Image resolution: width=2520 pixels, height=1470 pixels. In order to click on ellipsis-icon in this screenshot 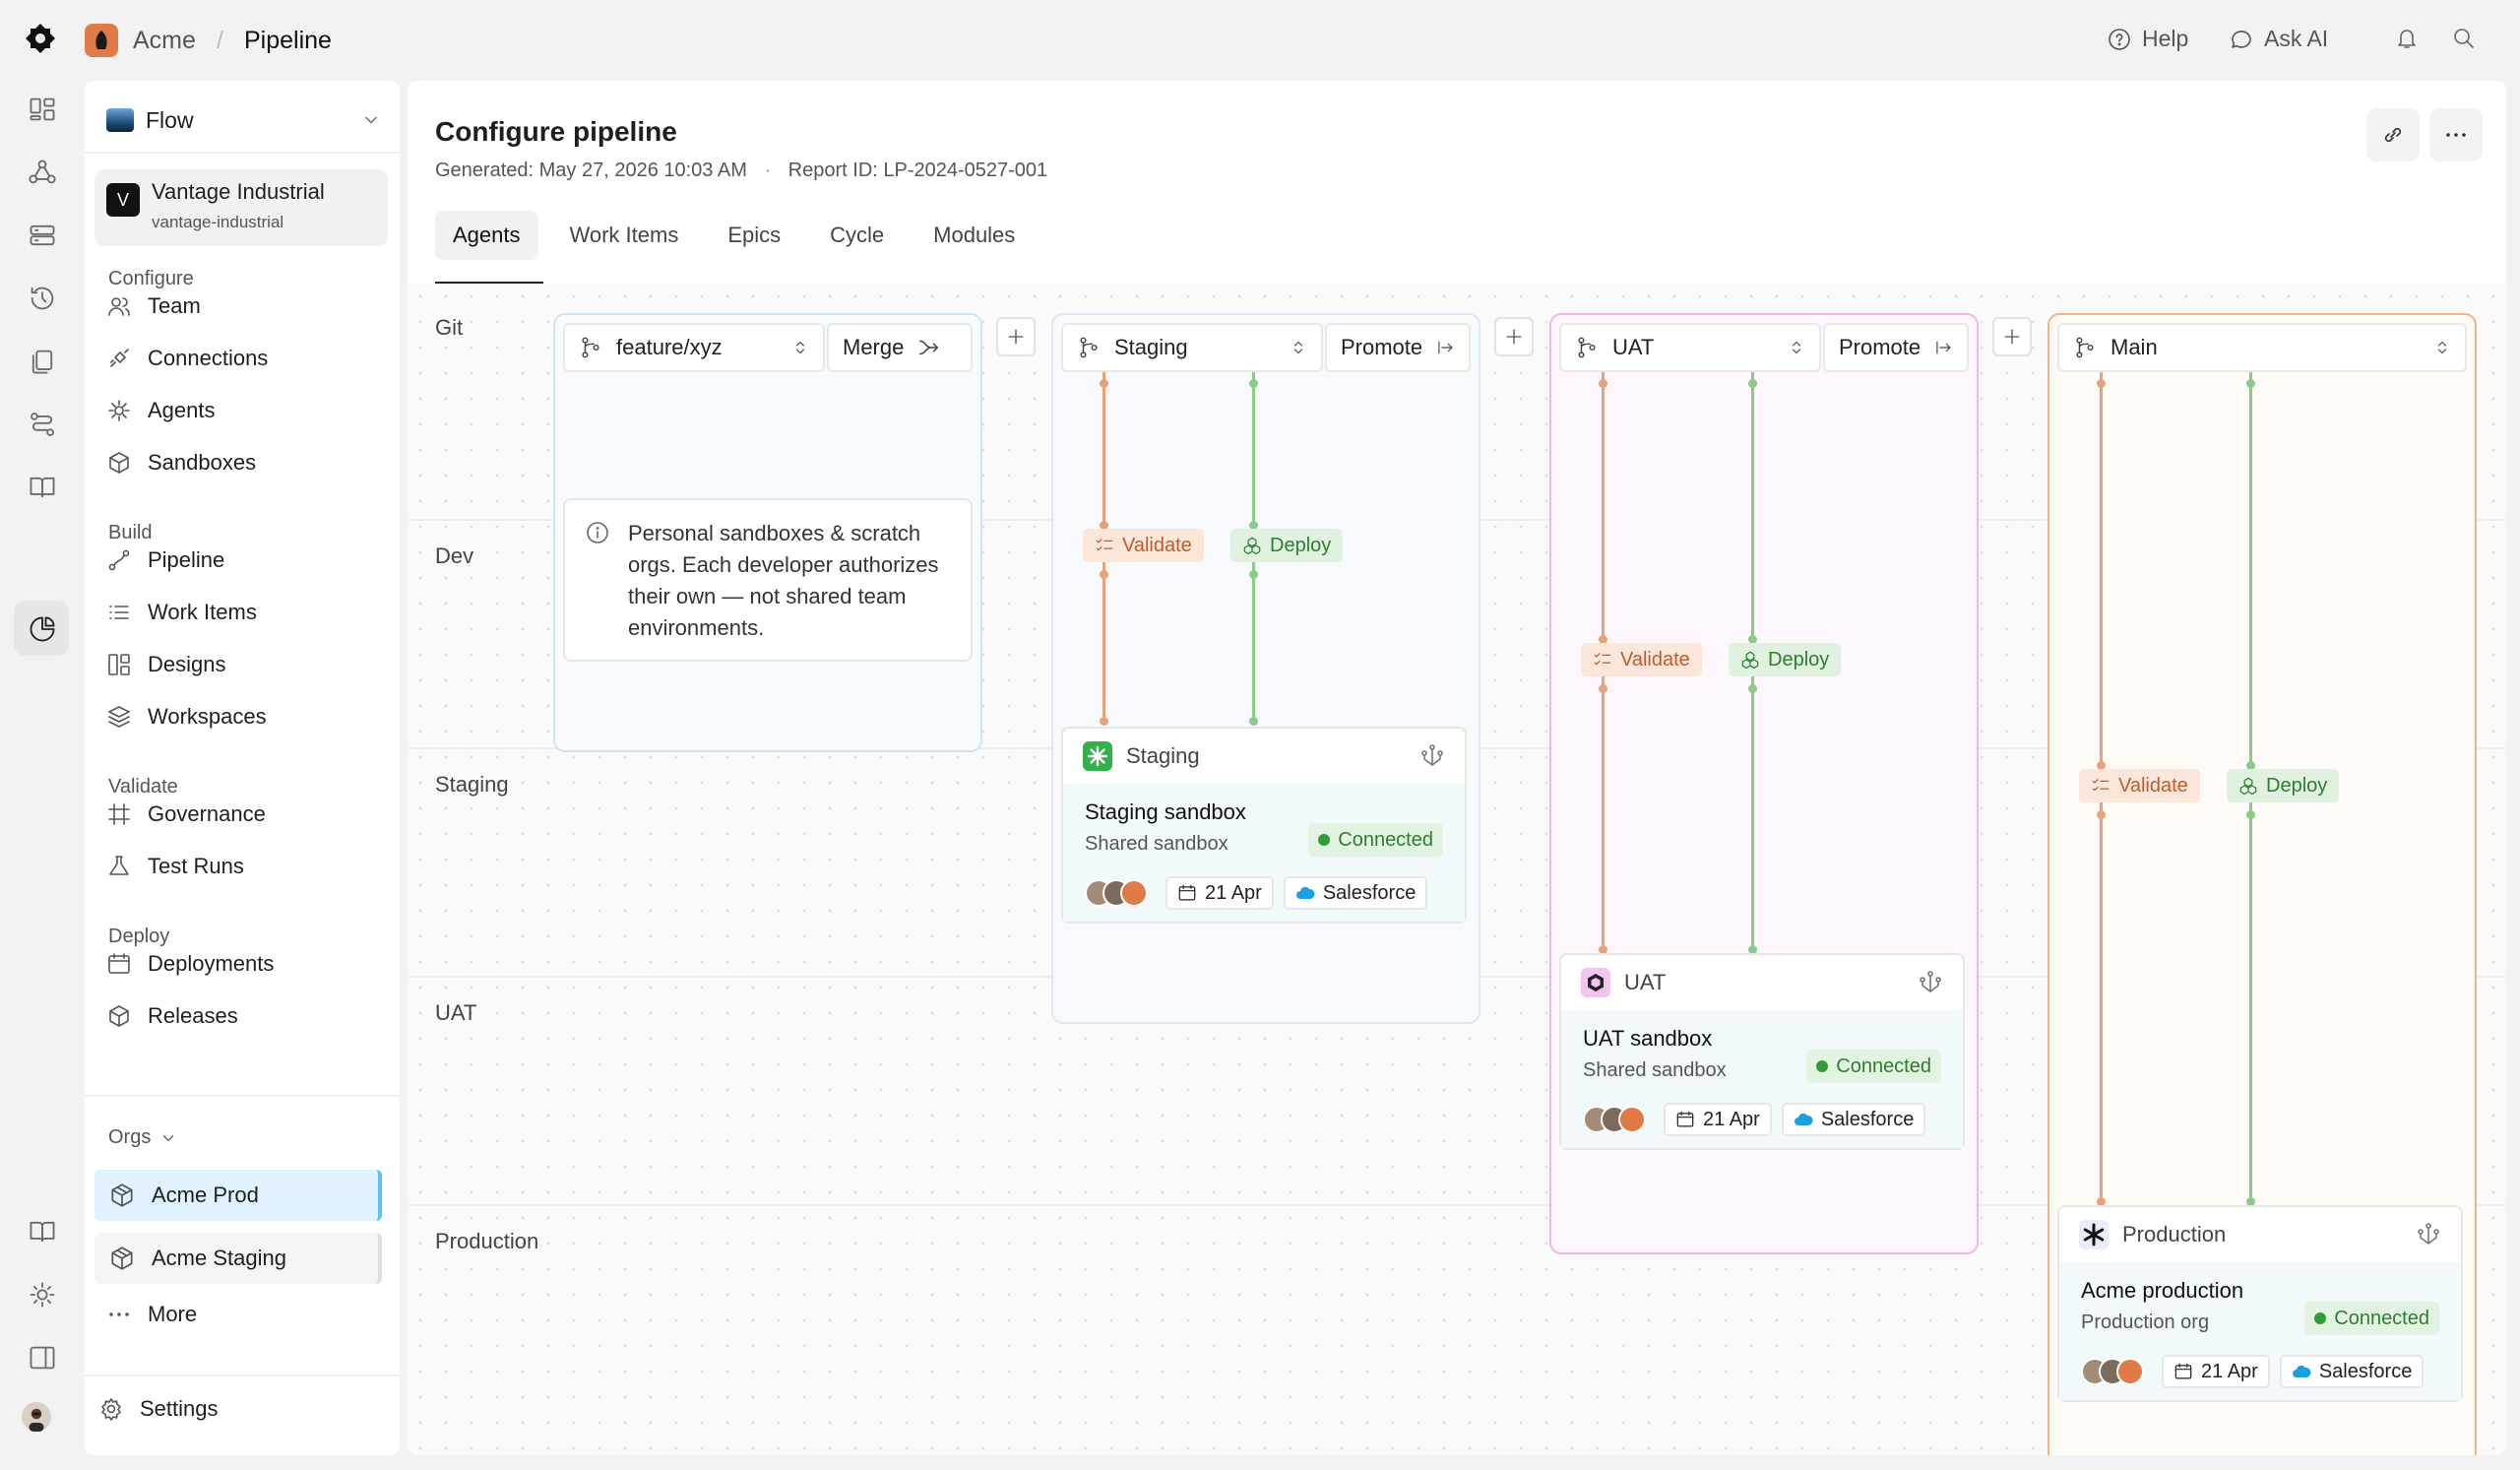, I will do `click(119, 1314)`.